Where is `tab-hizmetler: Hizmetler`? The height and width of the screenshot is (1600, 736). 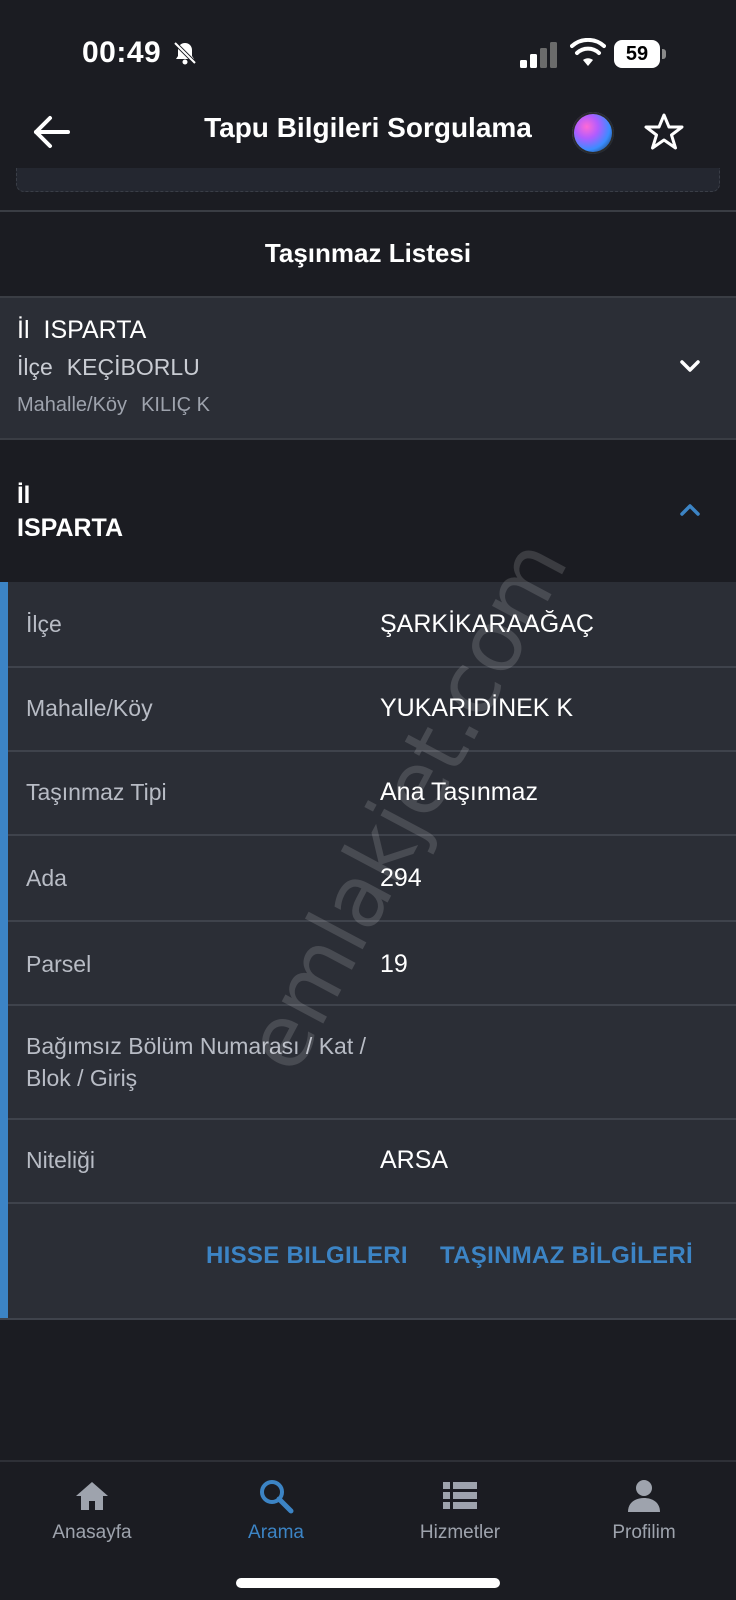
tab-hizmetler: Hizmetler is located at coordinates (460, 1512).